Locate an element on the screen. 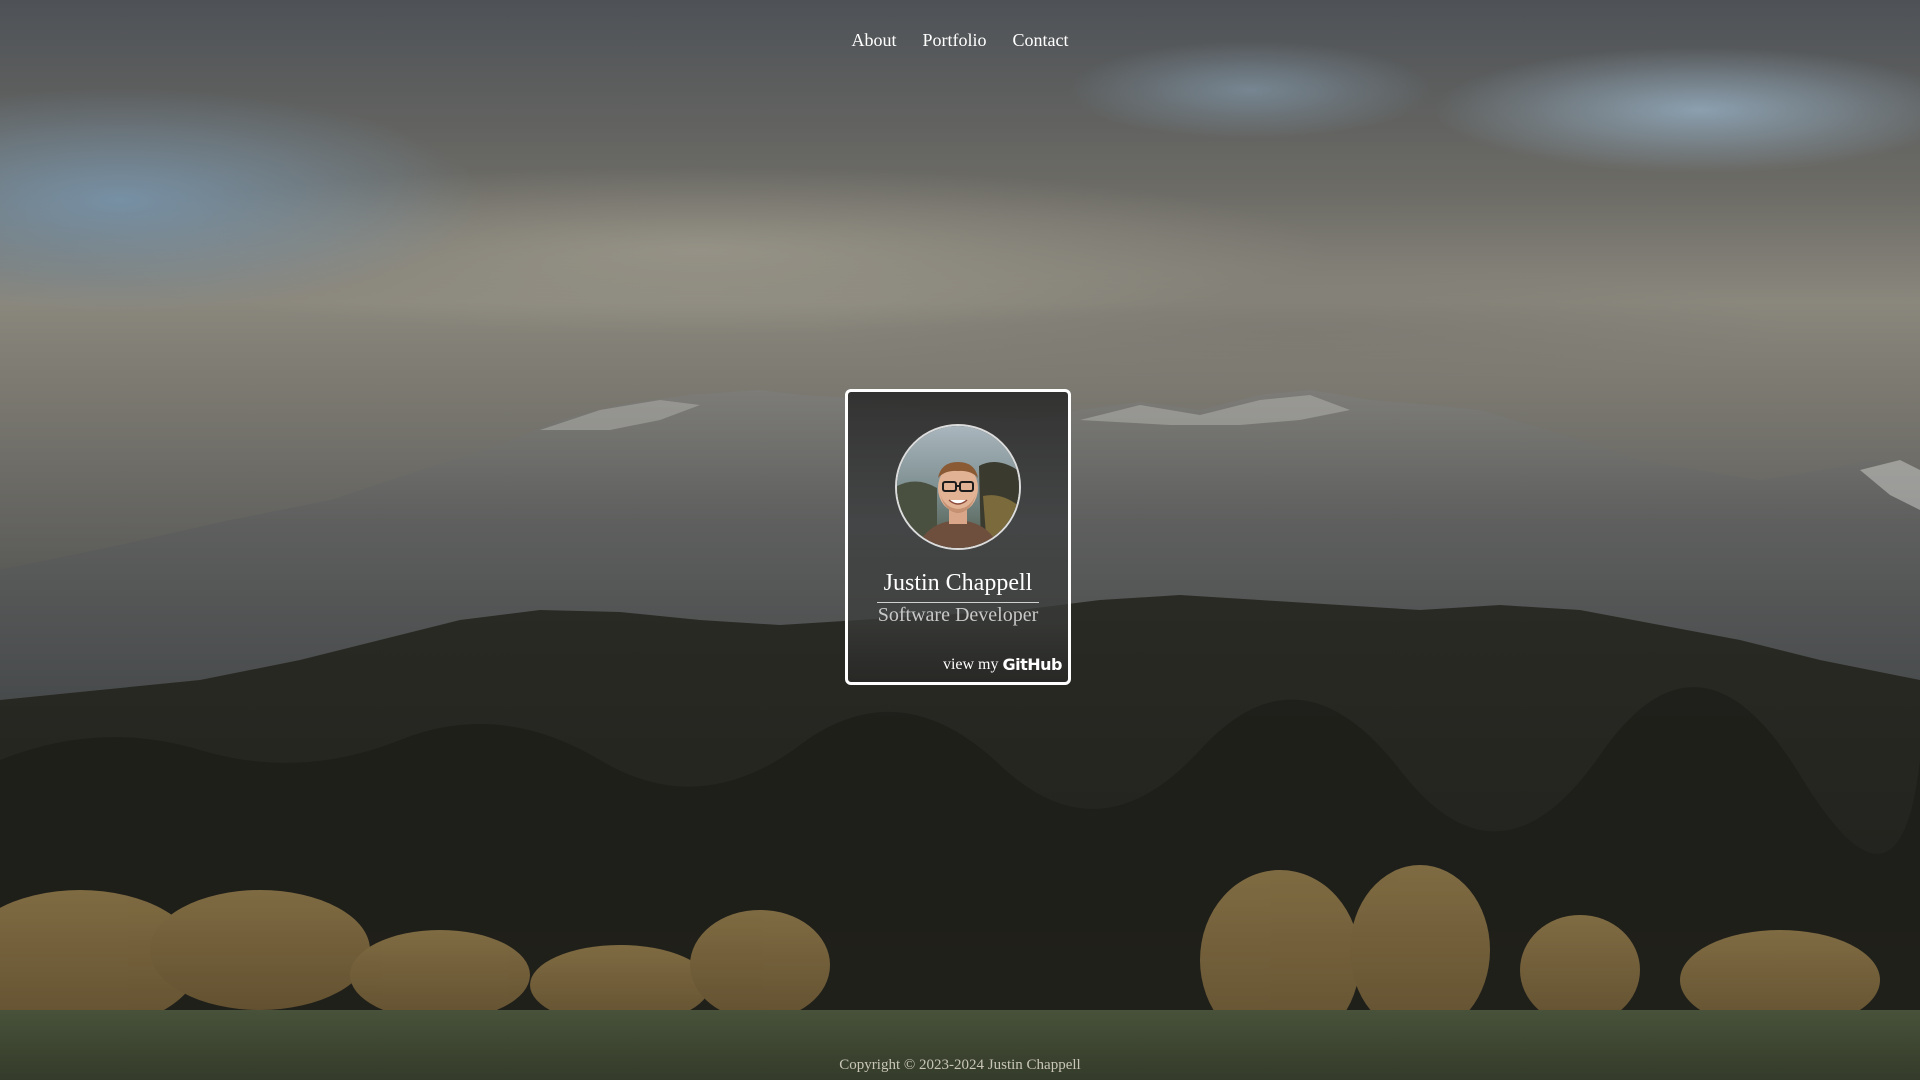  profile-role: Software Developer is located at coordinates (958, 615).